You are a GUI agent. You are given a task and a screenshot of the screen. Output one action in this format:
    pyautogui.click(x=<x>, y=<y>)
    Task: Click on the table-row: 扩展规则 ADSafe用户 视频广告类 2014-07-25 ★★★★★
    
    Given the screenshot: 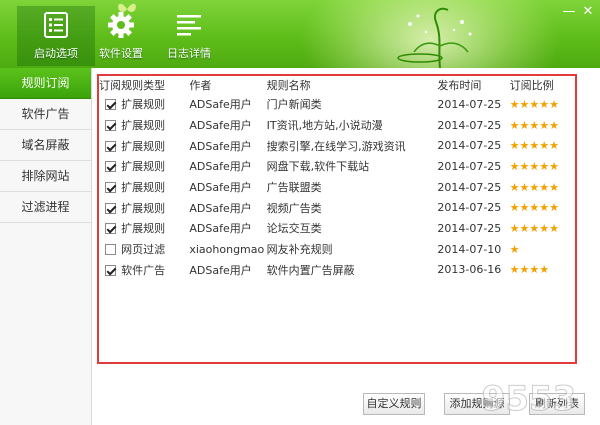 What is the action you would take?
    pyautogui.click(x=337, y=207)
    